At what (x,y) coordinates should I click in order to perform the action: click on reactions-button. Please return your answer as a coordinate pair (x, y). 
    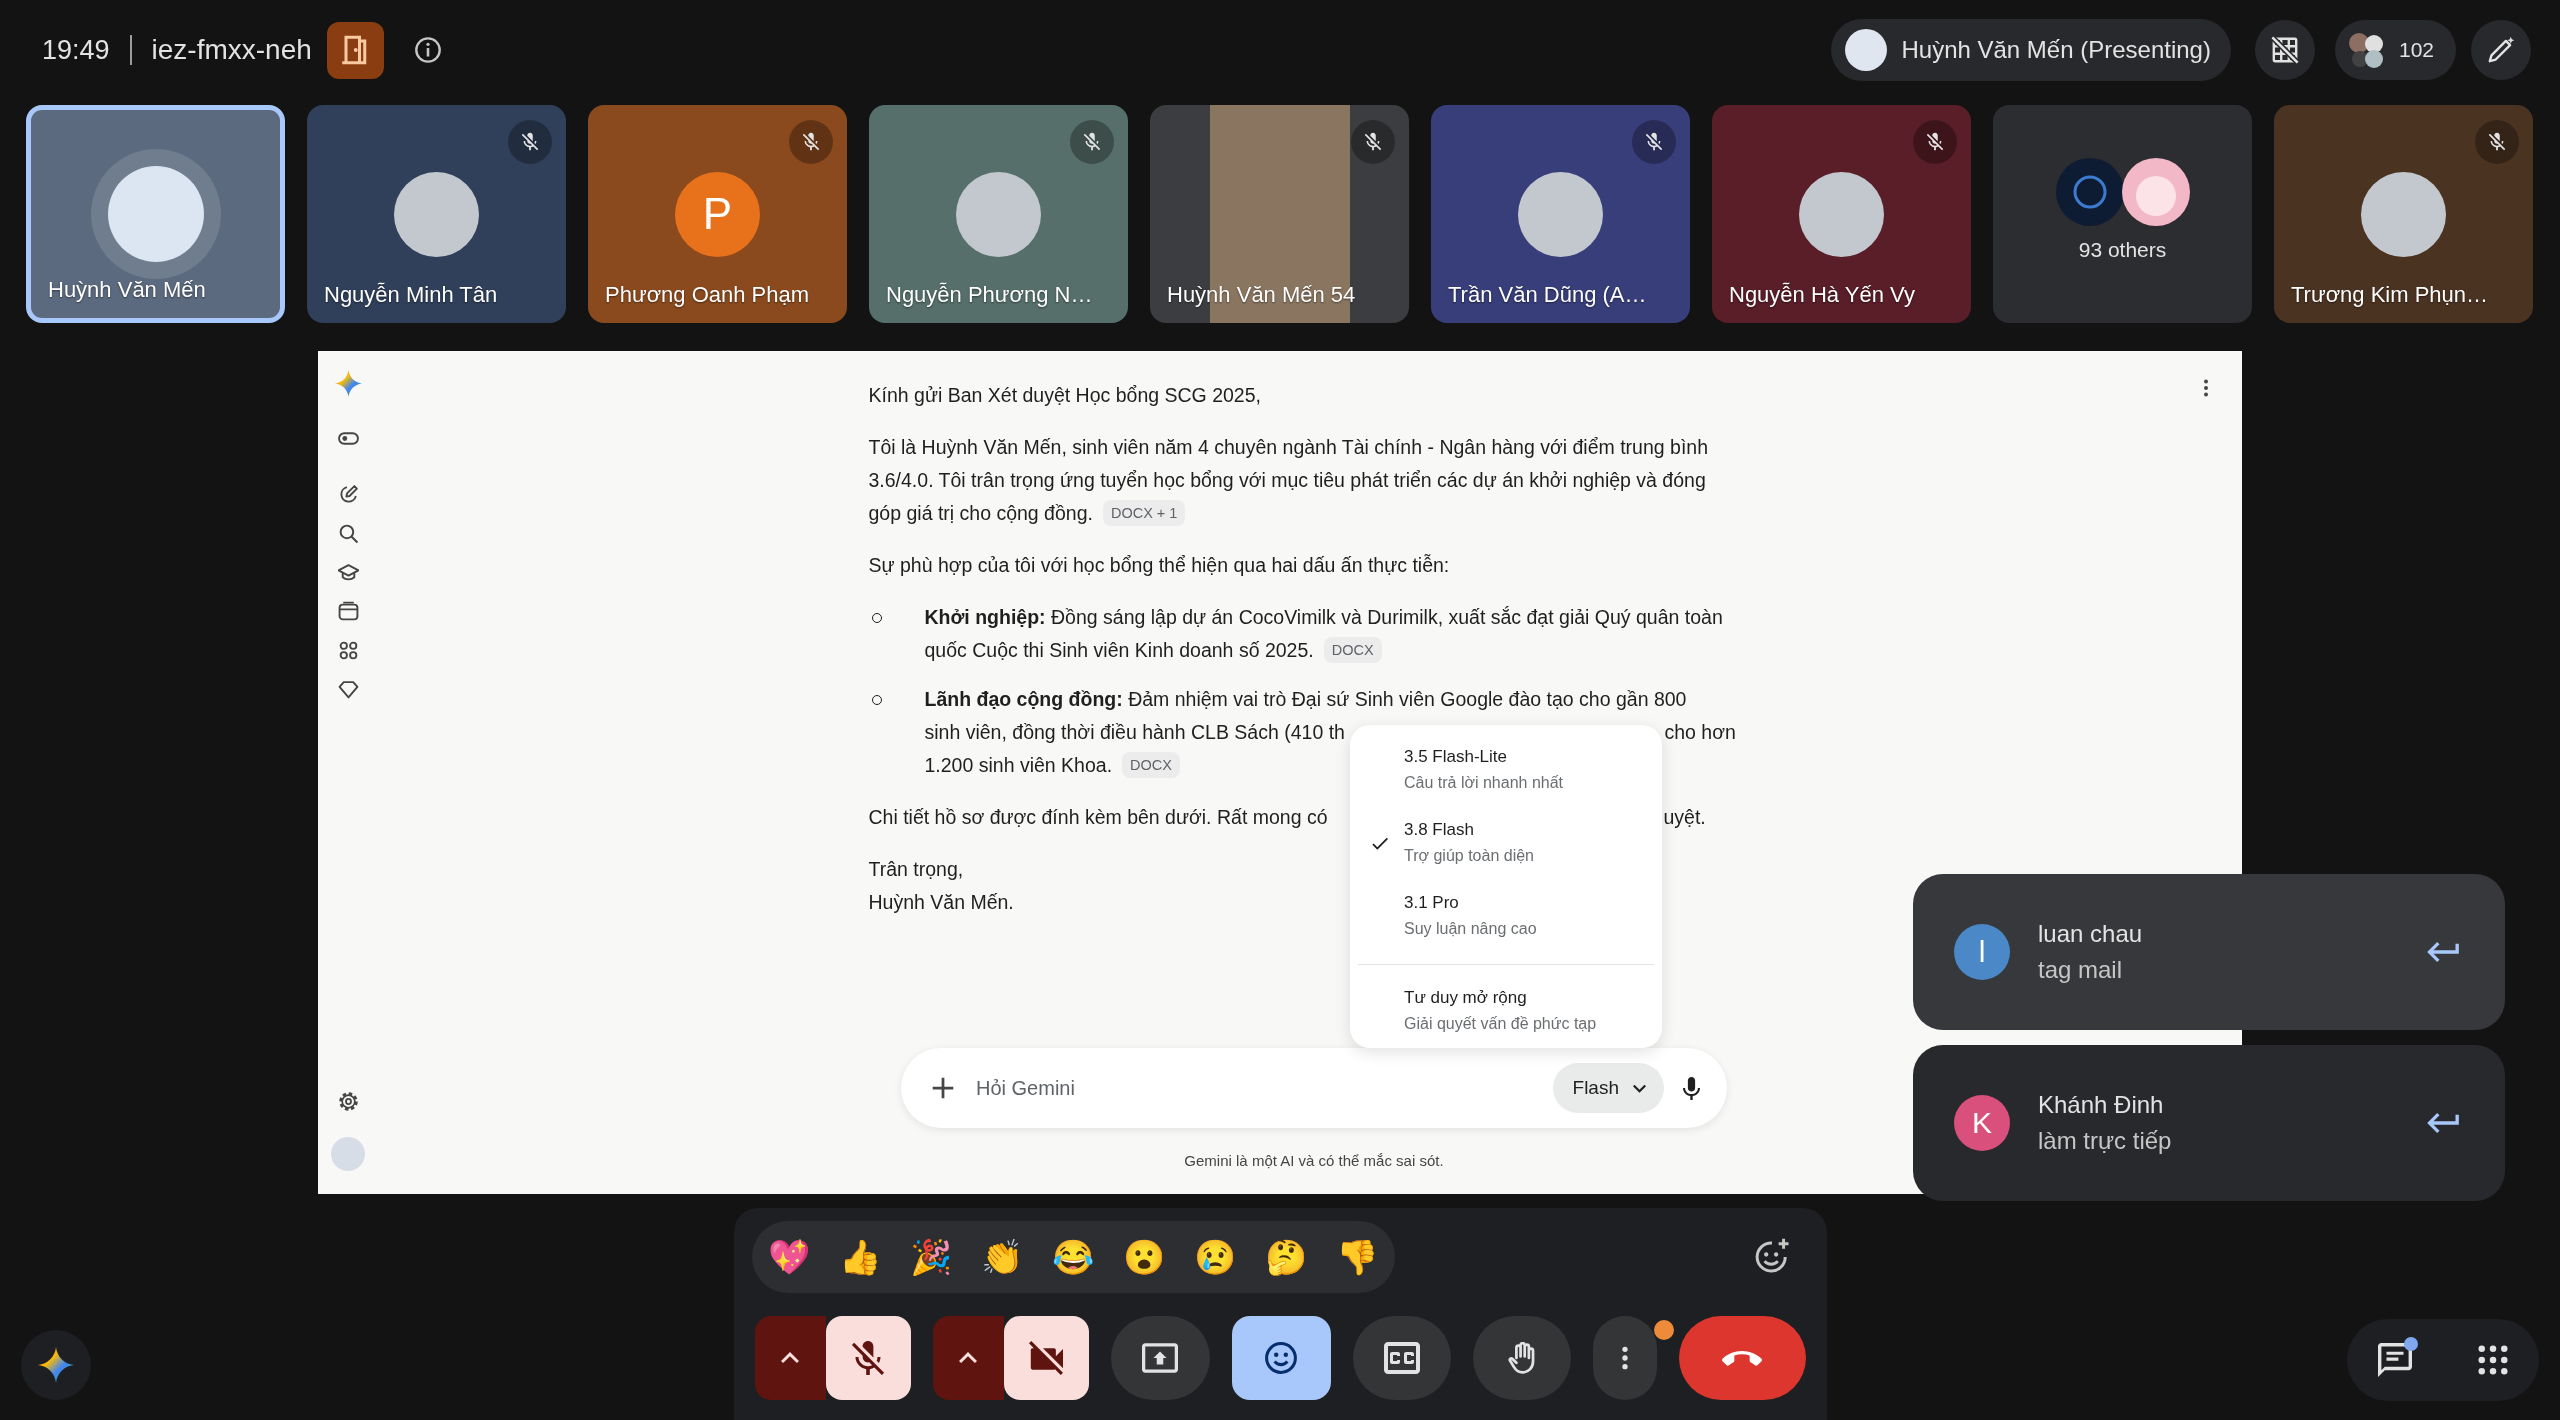
    Looking at the image, I should click on (1281, 1358).